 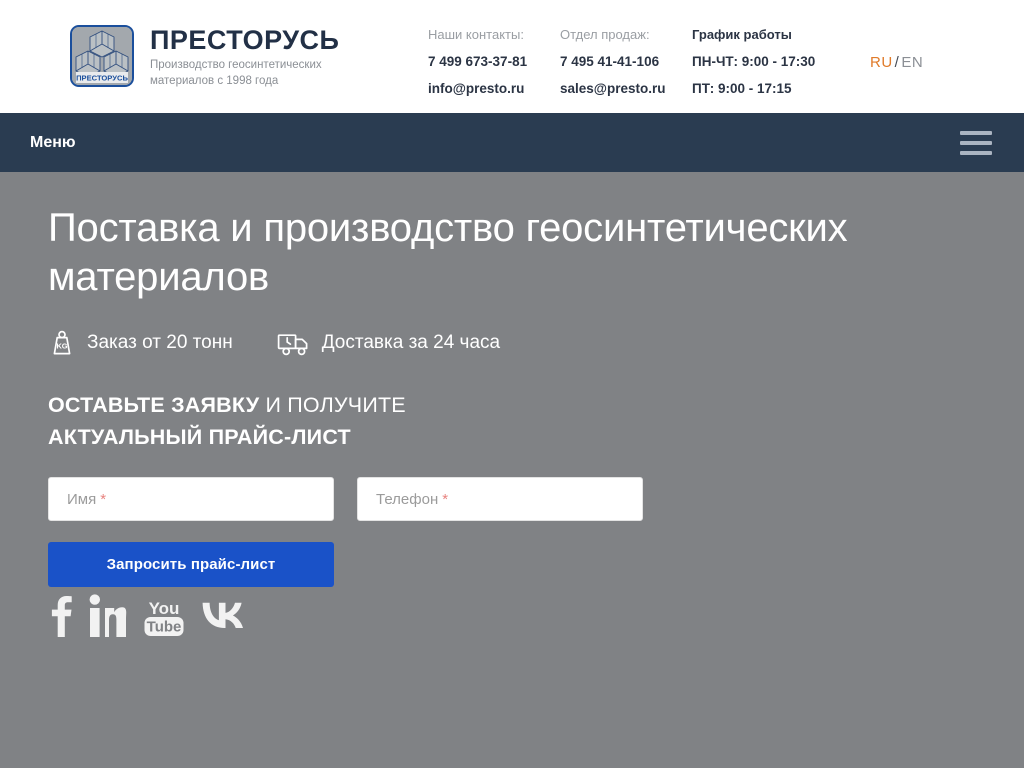 I want to click on sales-email: sales@presto.ru, so click(x=626, y=95).